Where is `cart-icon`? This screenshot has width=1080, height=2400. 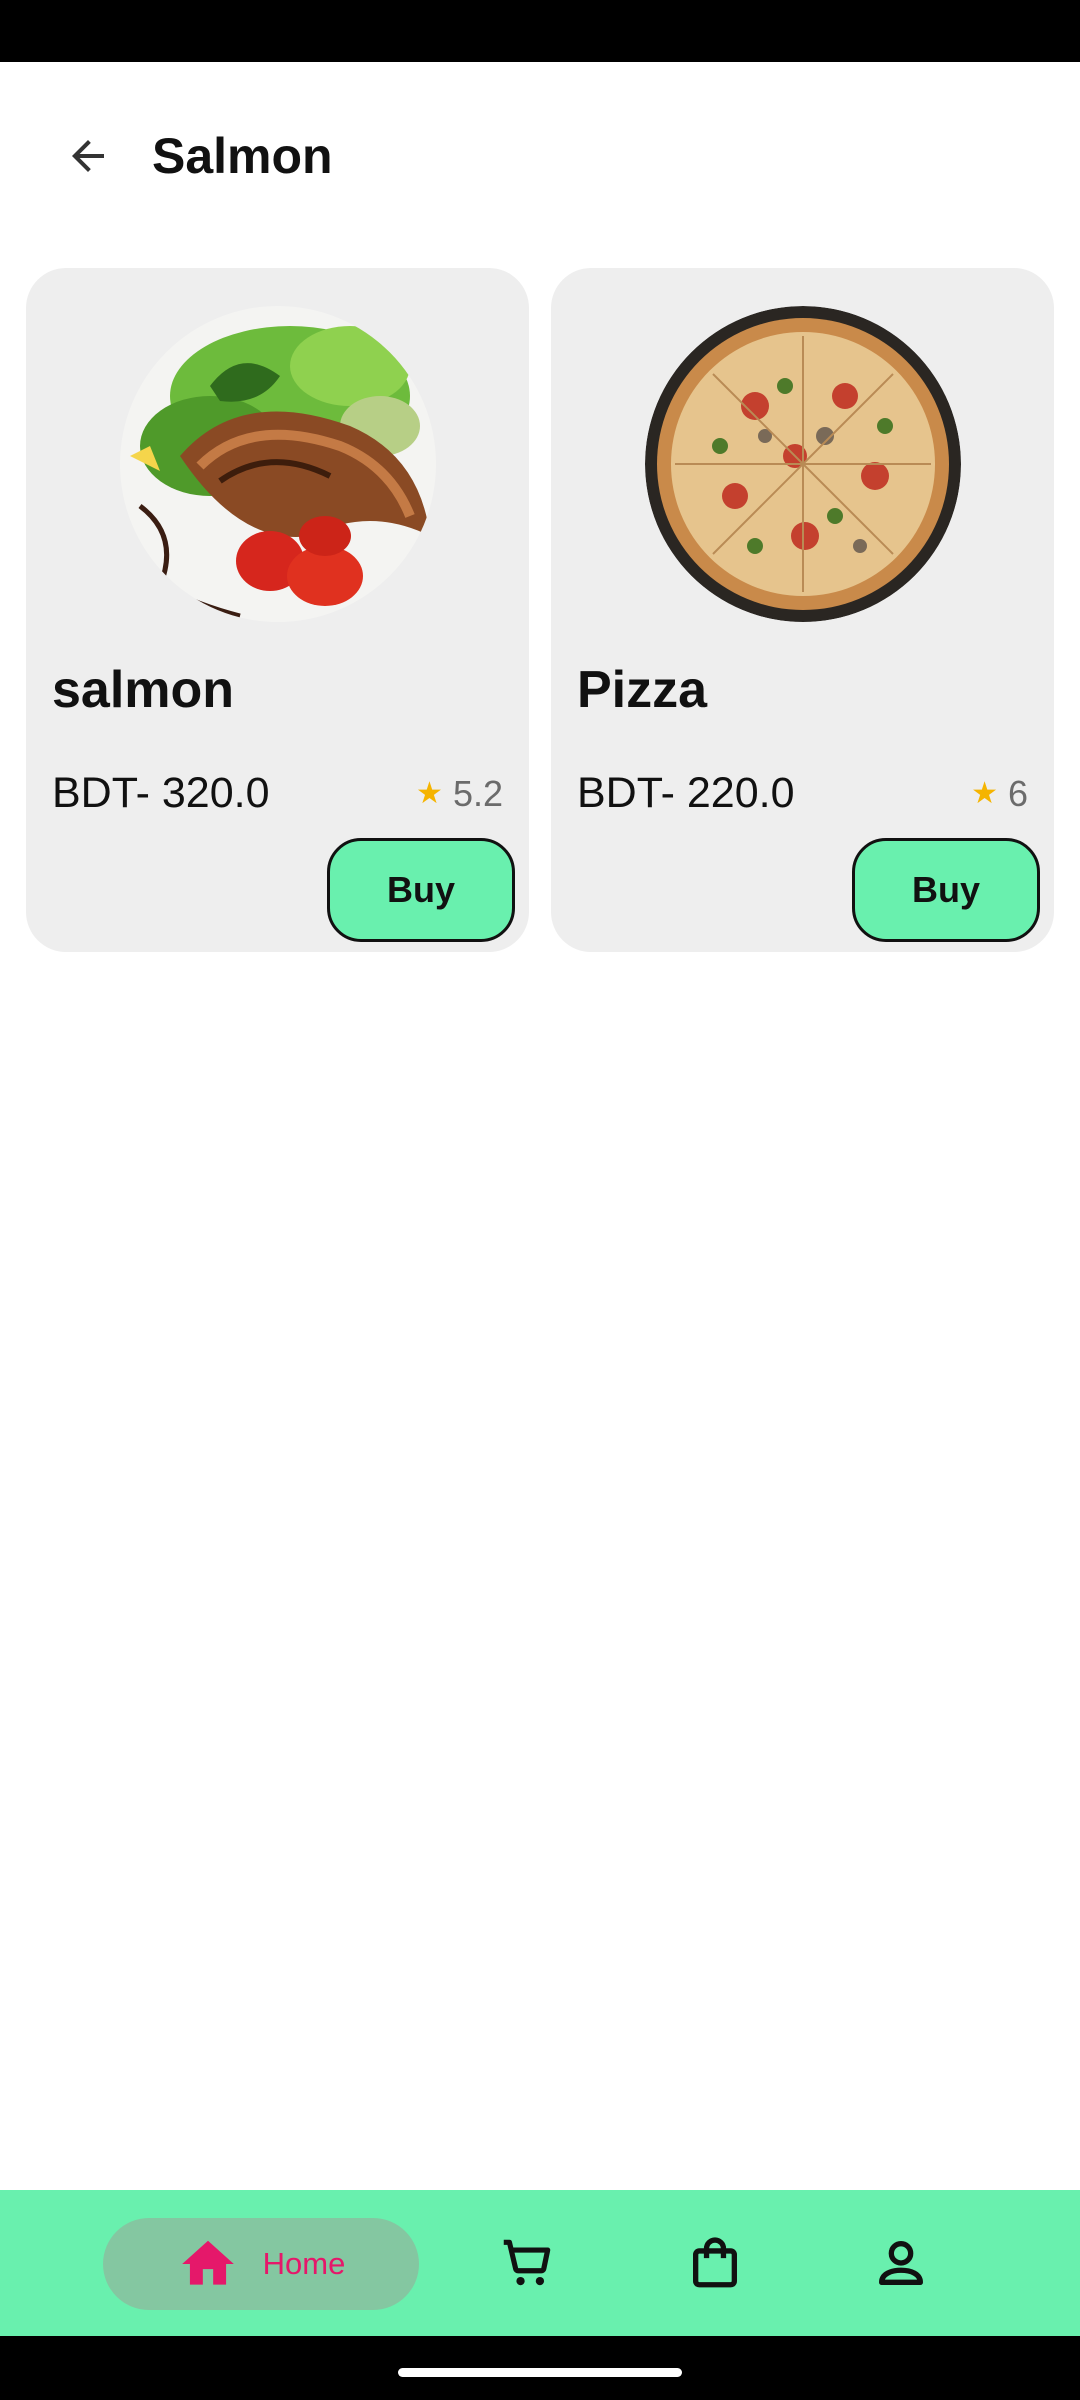 cart-icon is located at coordinates (527, 2262).